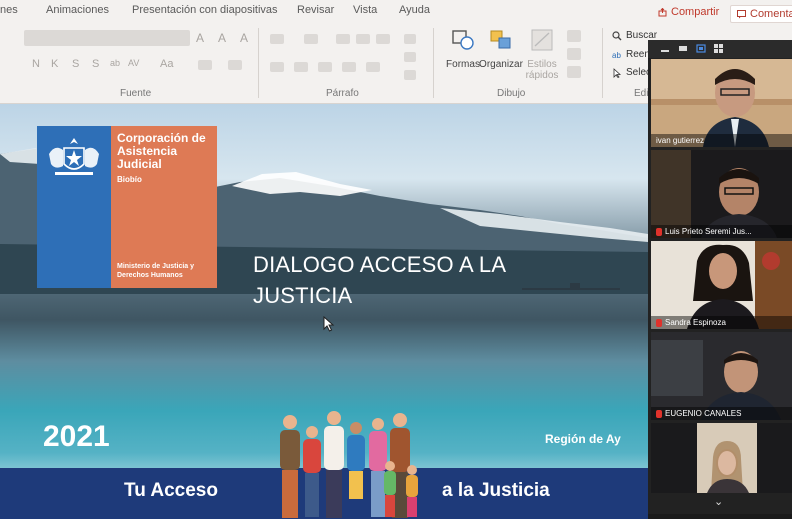 The image size is (792, 519). I want to click on shape-fill-icon, so click(574, 36).